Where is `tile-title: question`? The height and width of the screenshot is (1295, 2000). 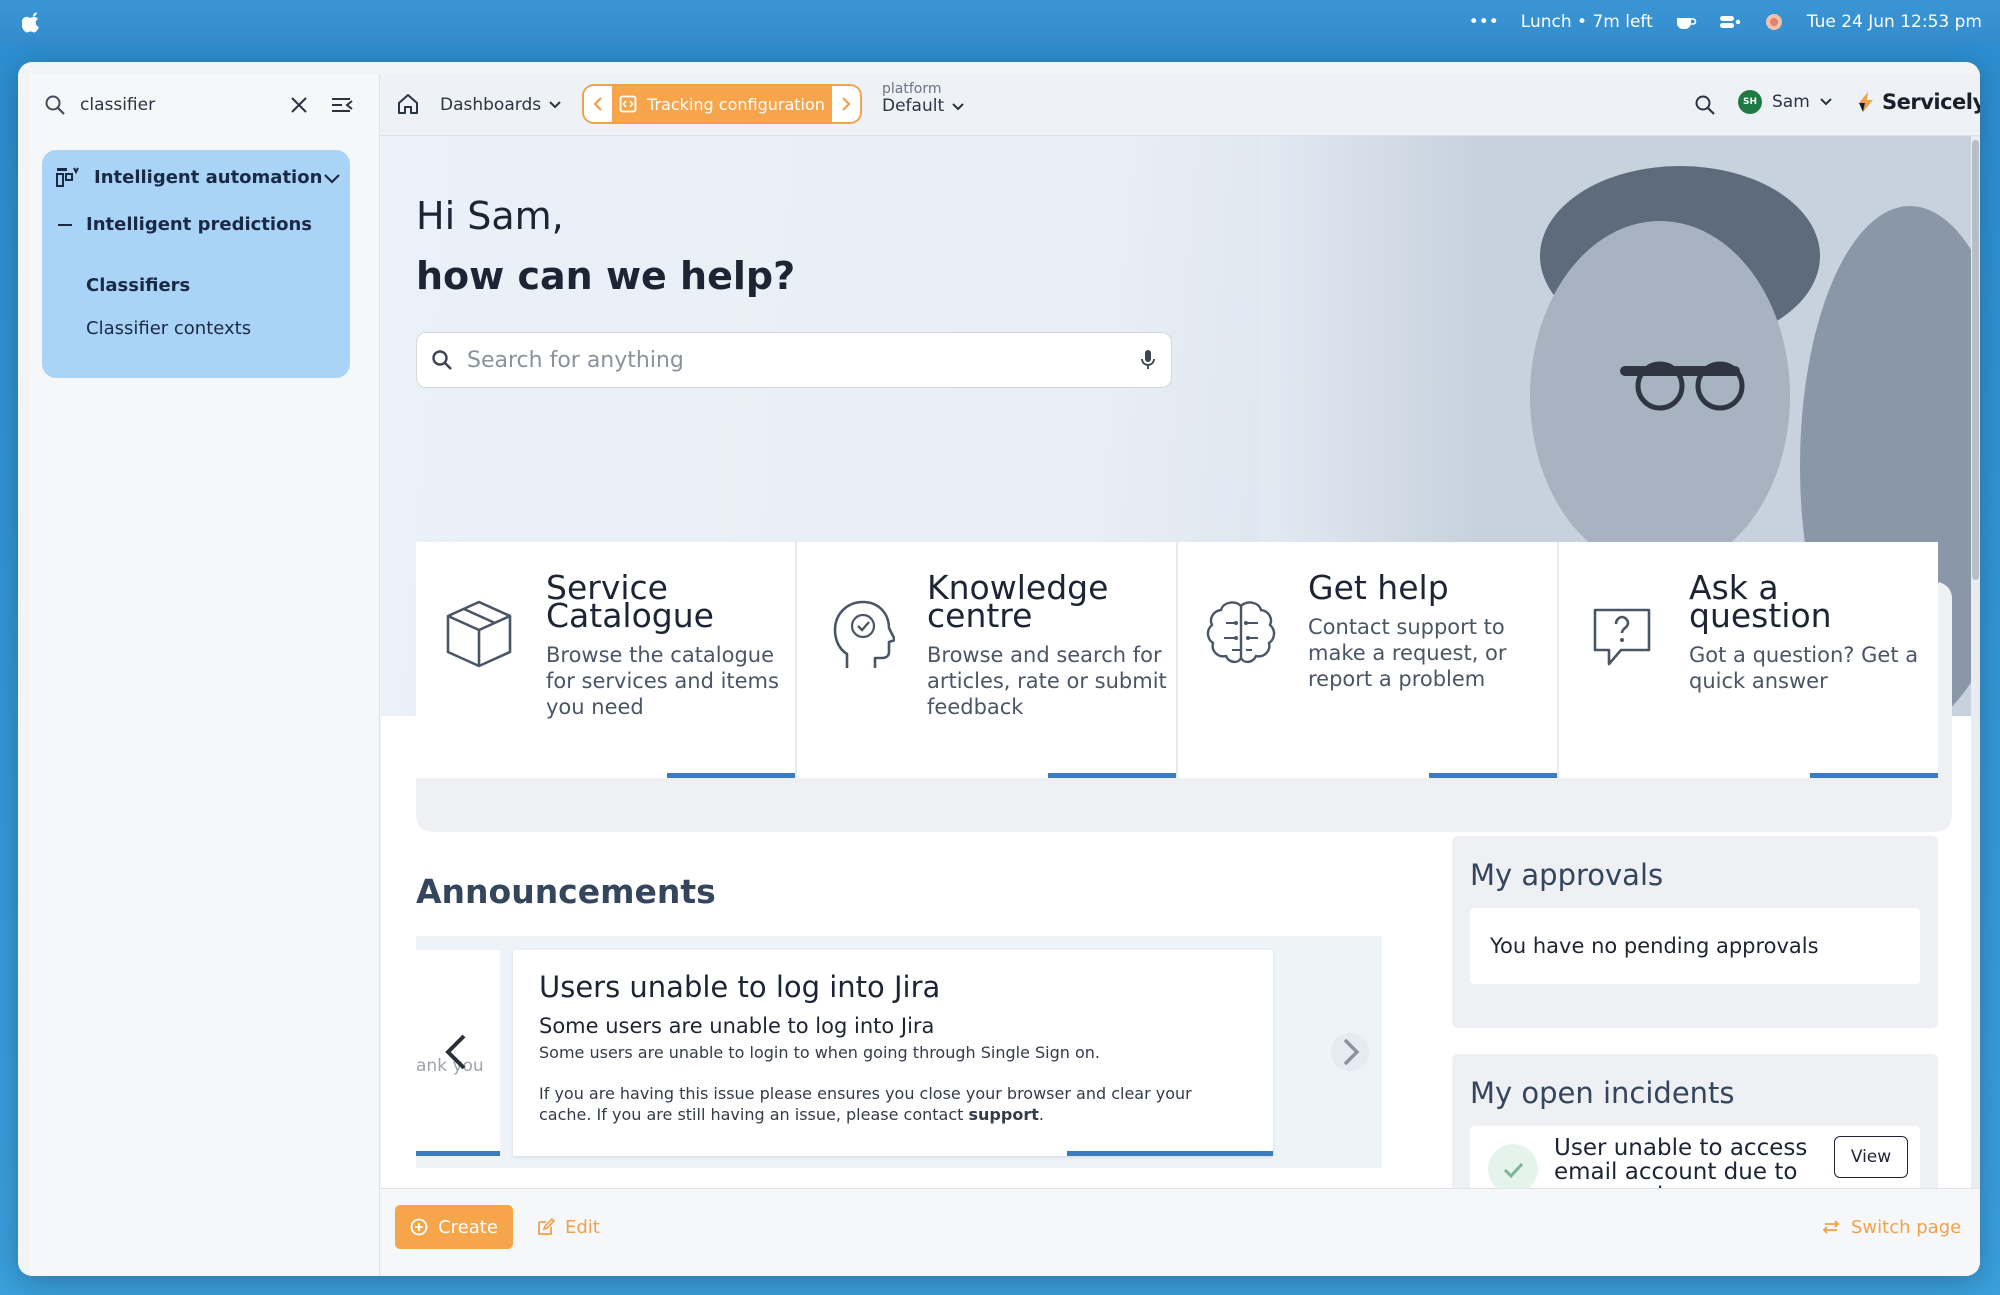 tile-title: question is located at coordinates (1760, 615).